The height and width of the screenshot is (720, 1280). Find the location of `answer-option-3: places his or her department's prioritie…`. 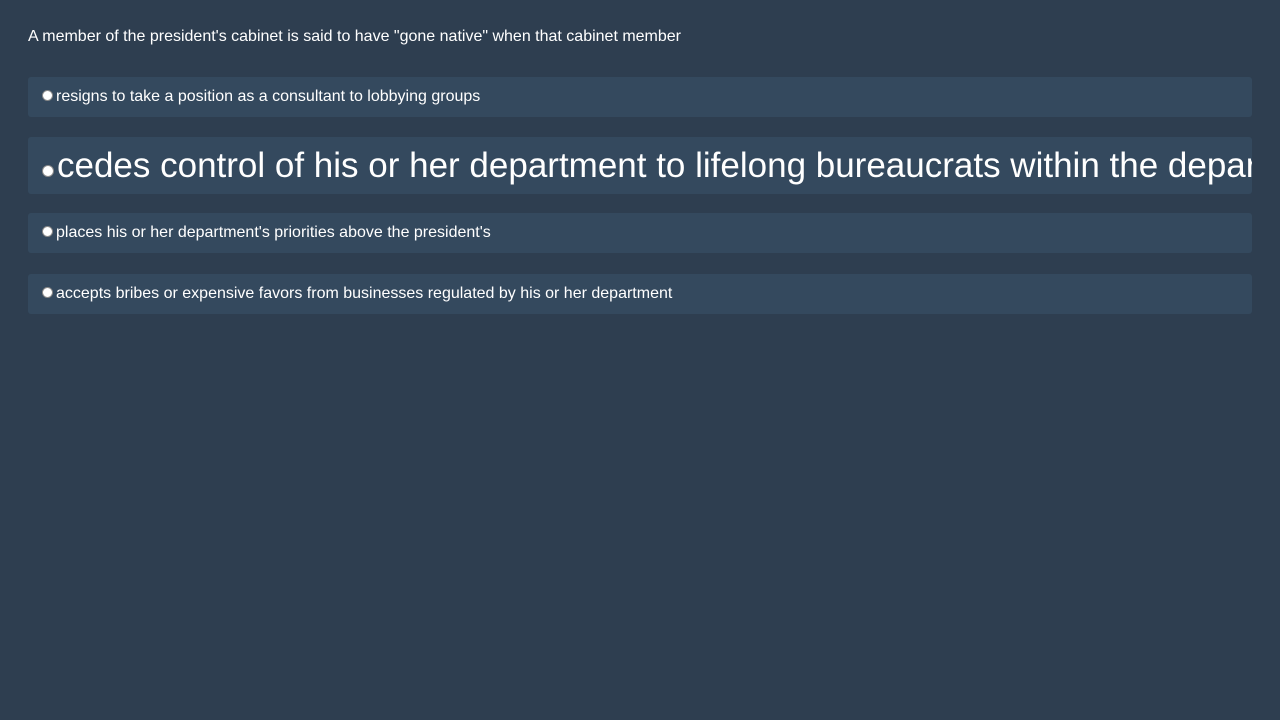

answer-option-3: places his or her department's prioritie… is located at coordinates (640, 233).